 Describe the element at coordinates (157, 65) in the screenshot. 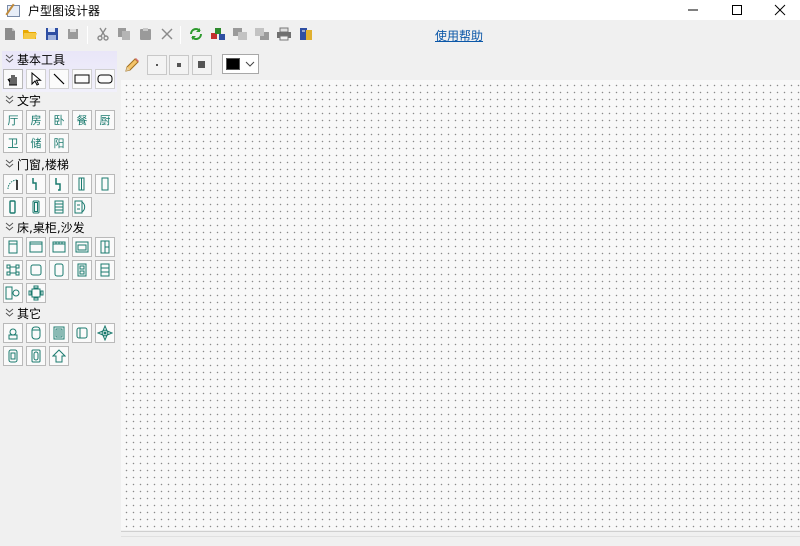

I see `line-width-small-button` at that location.